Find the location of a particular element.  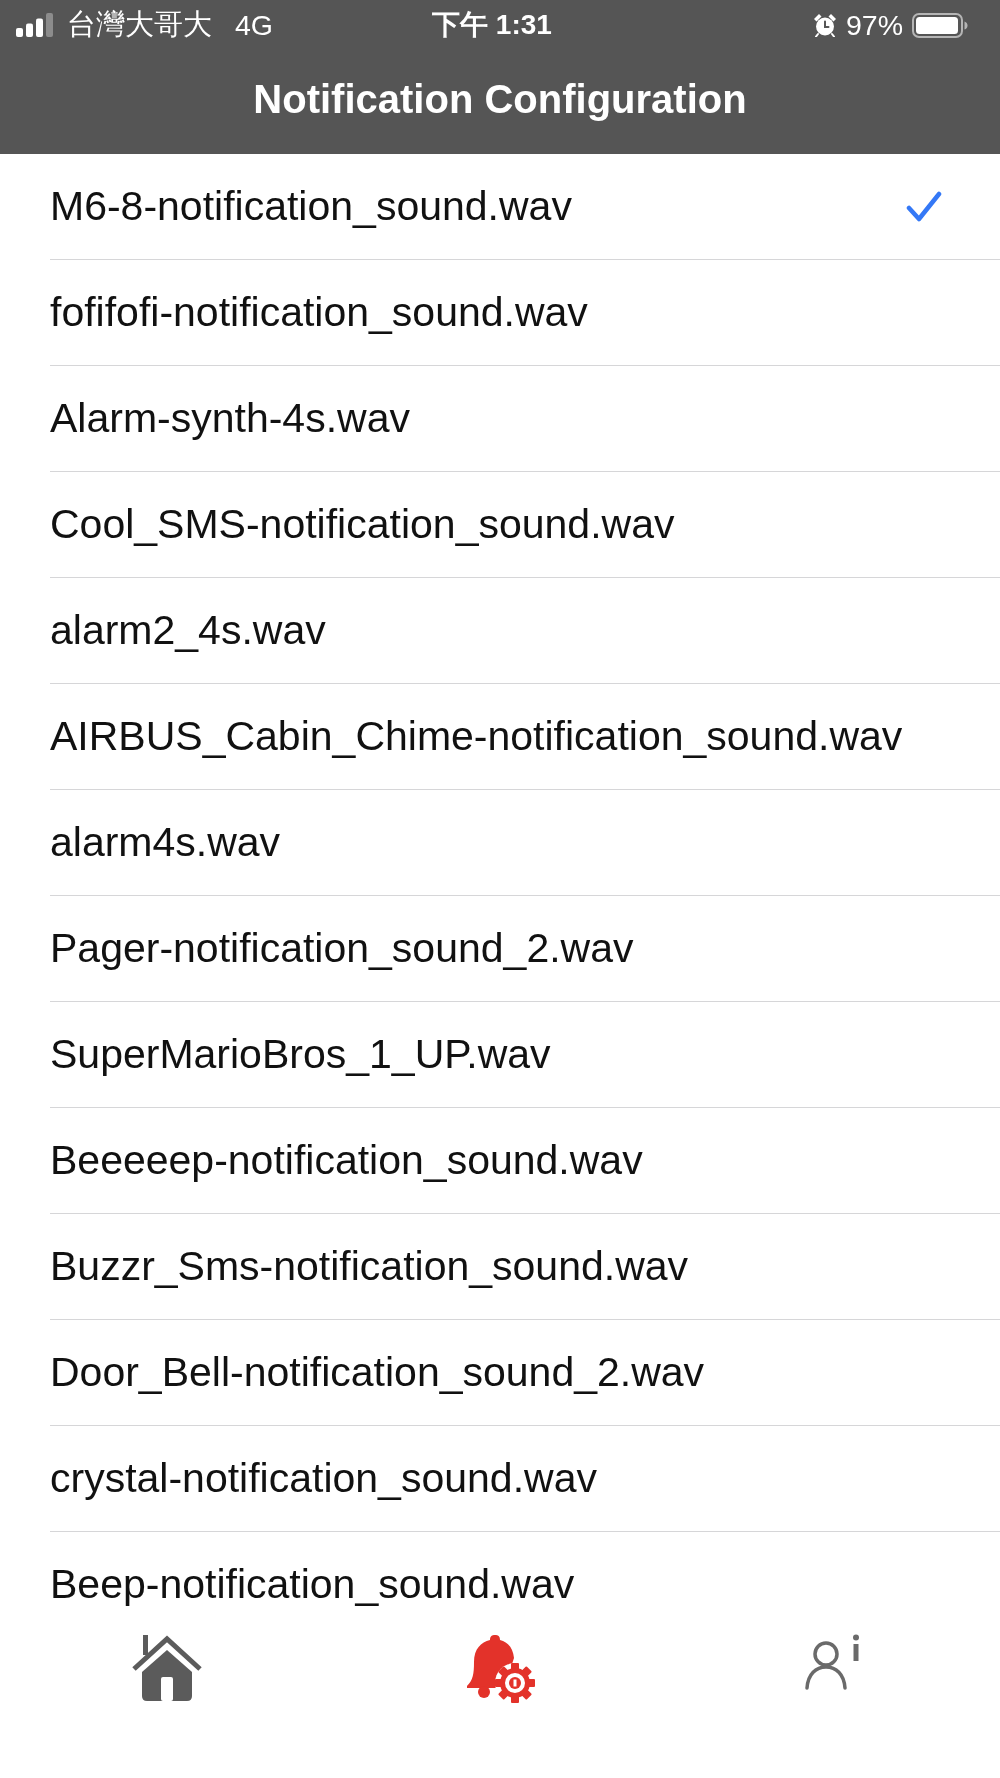

battery-icon is located at coordinates (940, 25).